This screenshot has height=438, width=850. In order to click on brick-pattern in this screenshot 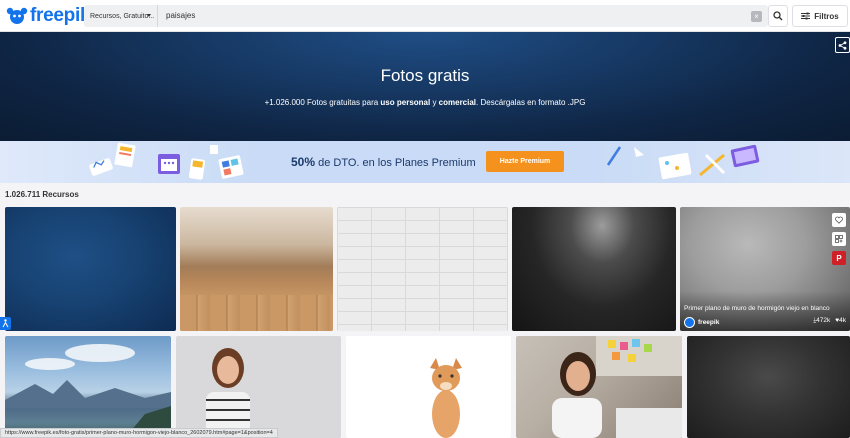, I will do `click(422, 269)`.